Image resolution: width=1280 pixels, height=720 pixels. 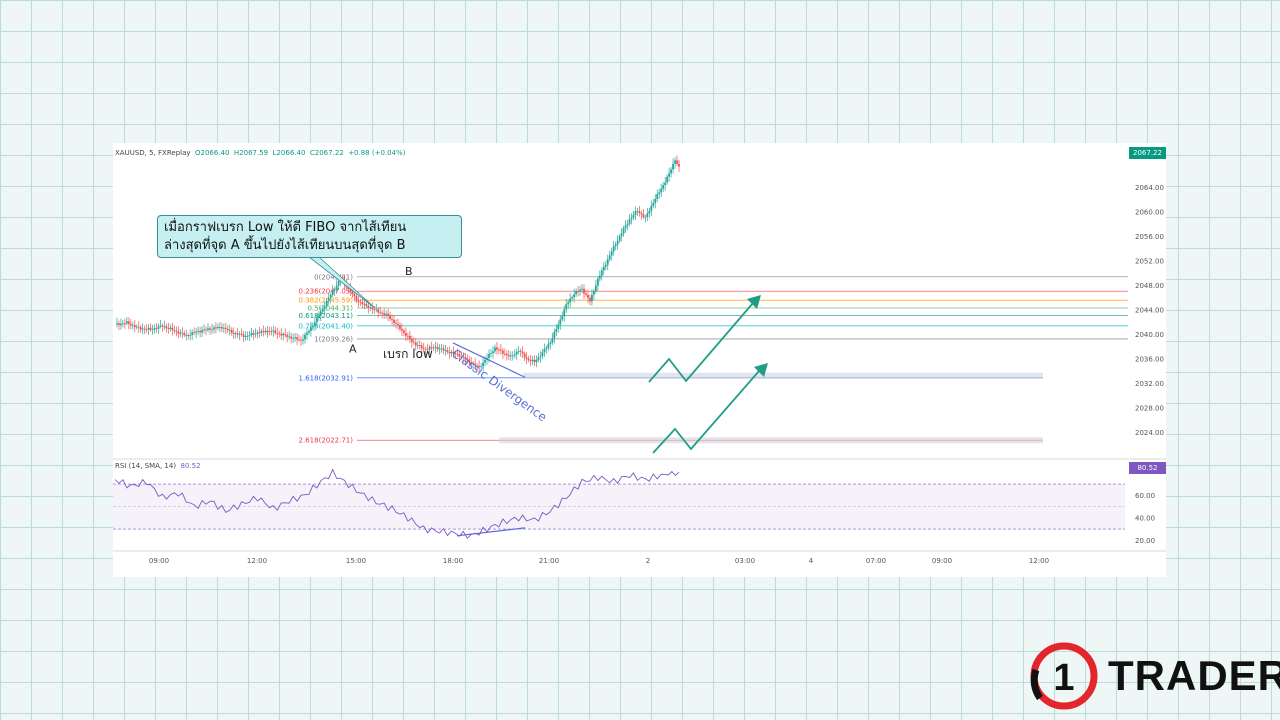 I want to click on x-tick-label: 21:00, so click(x=549, y=561).